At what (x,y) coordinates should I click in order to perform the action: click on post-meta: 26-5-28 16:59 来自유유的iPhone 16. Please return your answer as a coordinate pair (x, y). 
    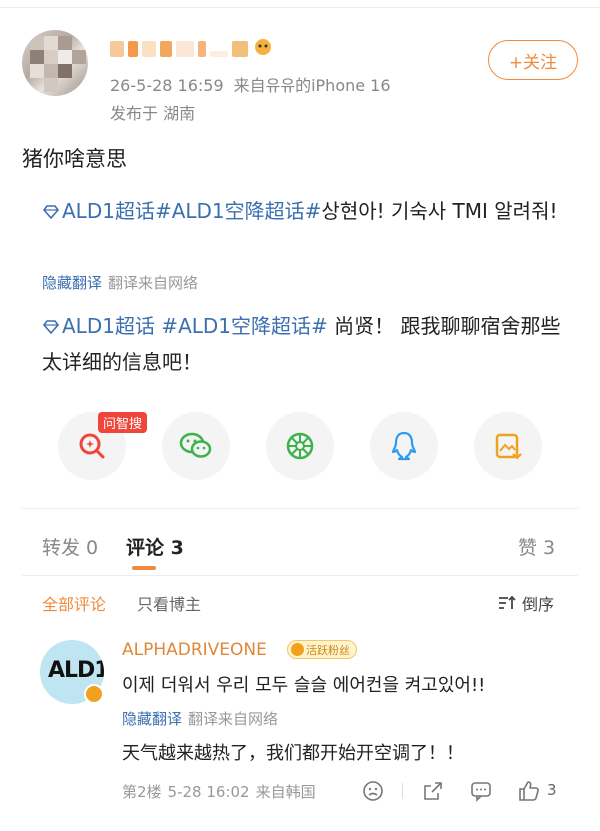
    Looking at the image, I should click on (250, 84).